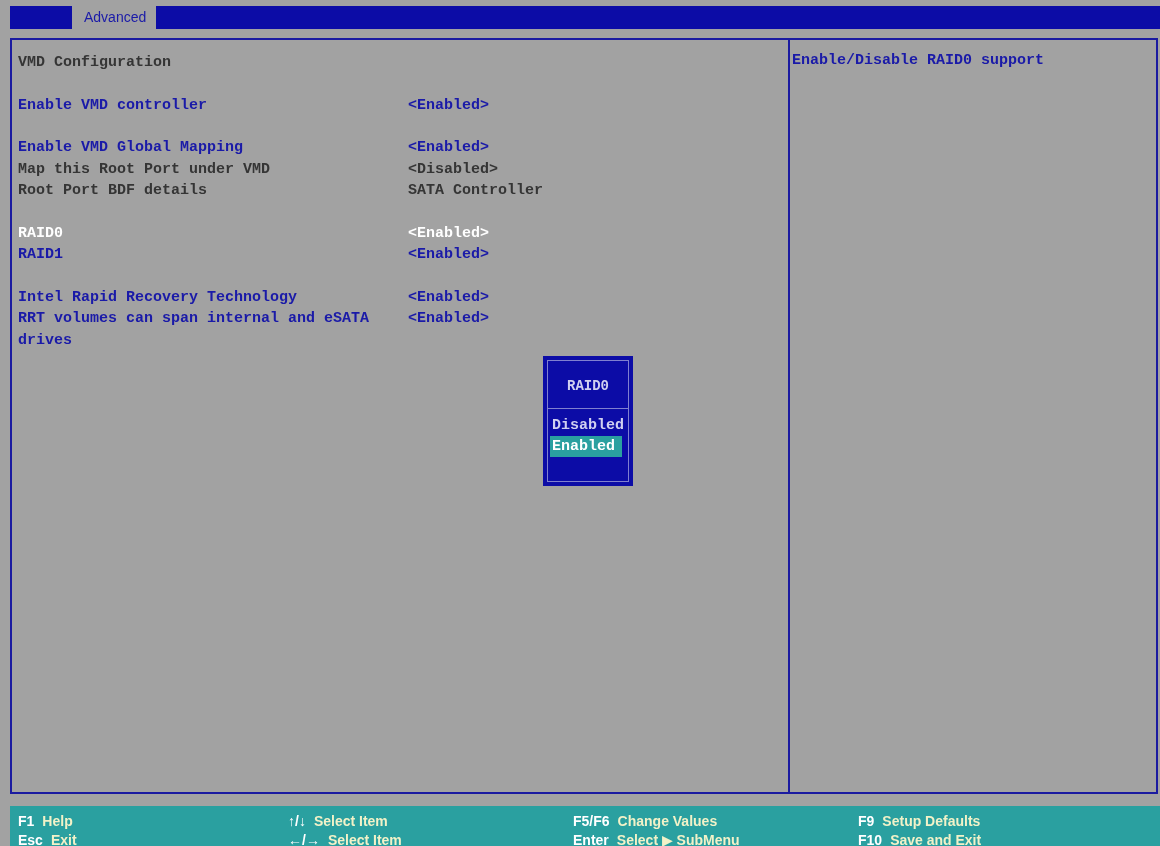 This screenshot has width=1160, height=846. Describe the element at coordinates (588, 385) in the screenshot. I see `popup-title: RAID0` at that location.